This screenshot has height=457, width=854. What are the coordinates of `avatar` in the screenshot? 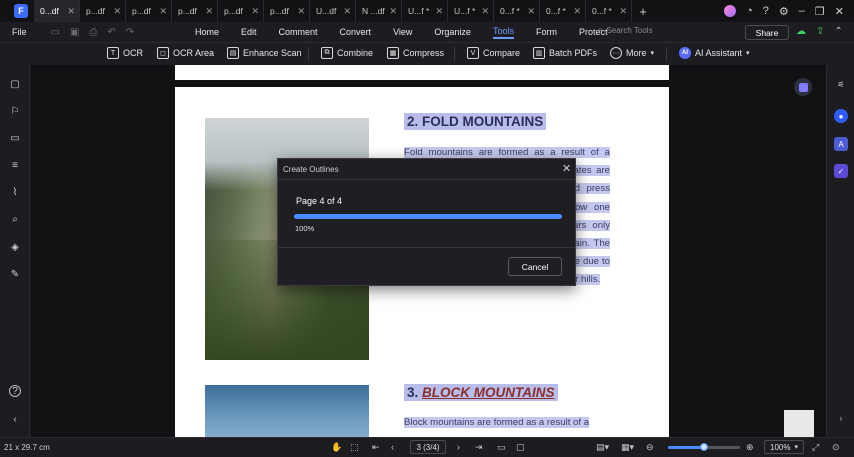 It's located at (730, 11).